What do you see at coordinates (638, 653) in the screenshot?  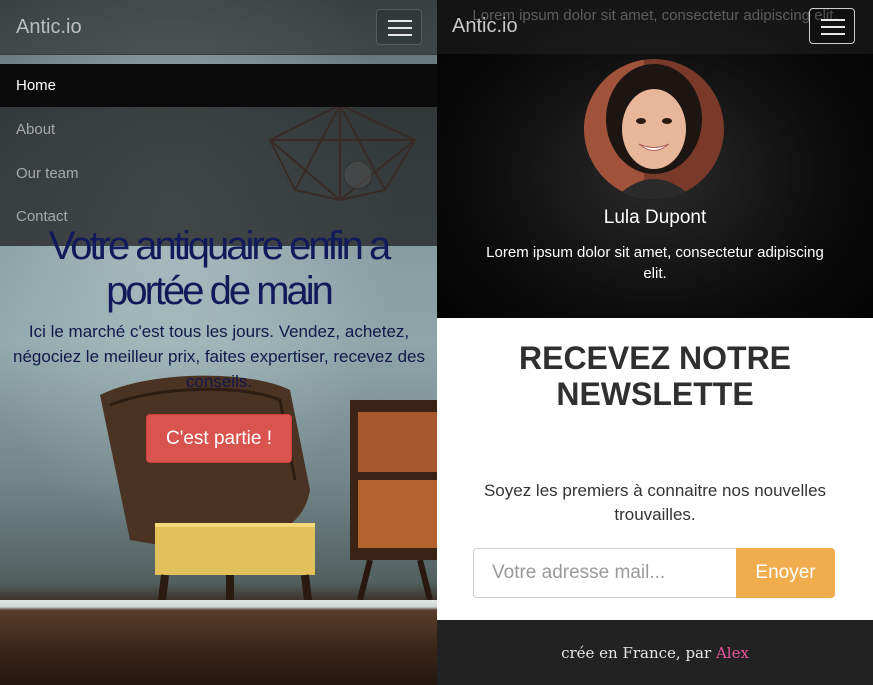 I see `footer-credit: crée en France, par` at bounding box center [638, 653].